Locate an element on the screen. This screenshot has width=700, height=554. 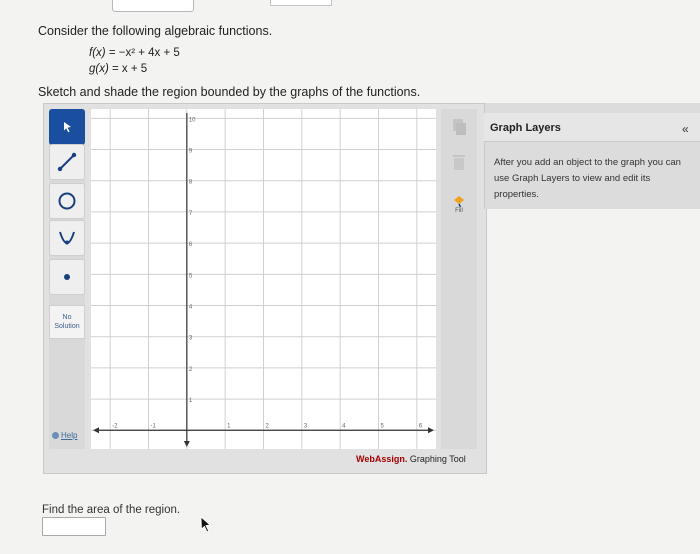
fill-tool-button: Fill is located at coordinates (459, 204).